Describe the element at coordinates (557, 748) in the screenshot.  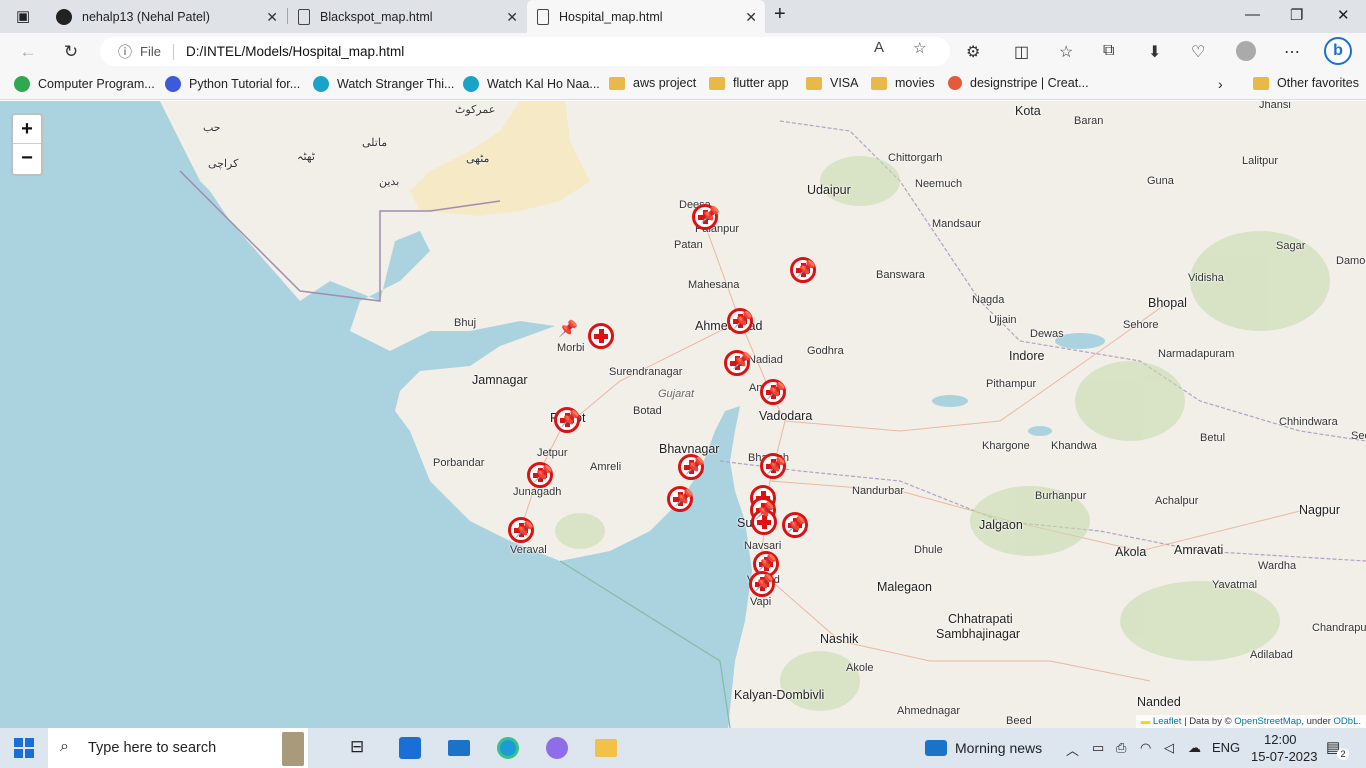
I see `copilot-icon` at that location.